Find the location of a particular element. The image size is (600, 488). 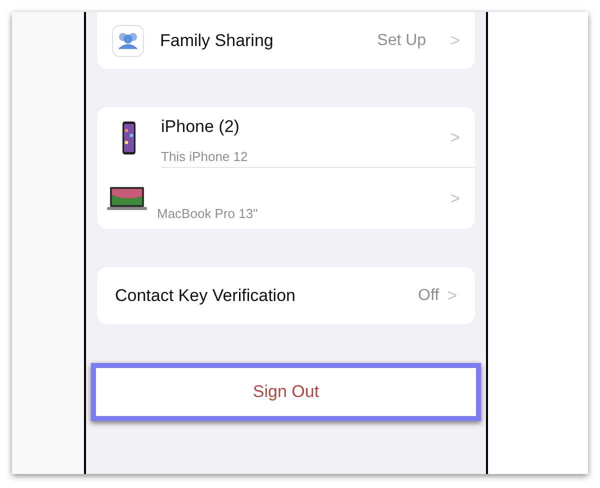

people-icon is located at coordinates (128, 40).